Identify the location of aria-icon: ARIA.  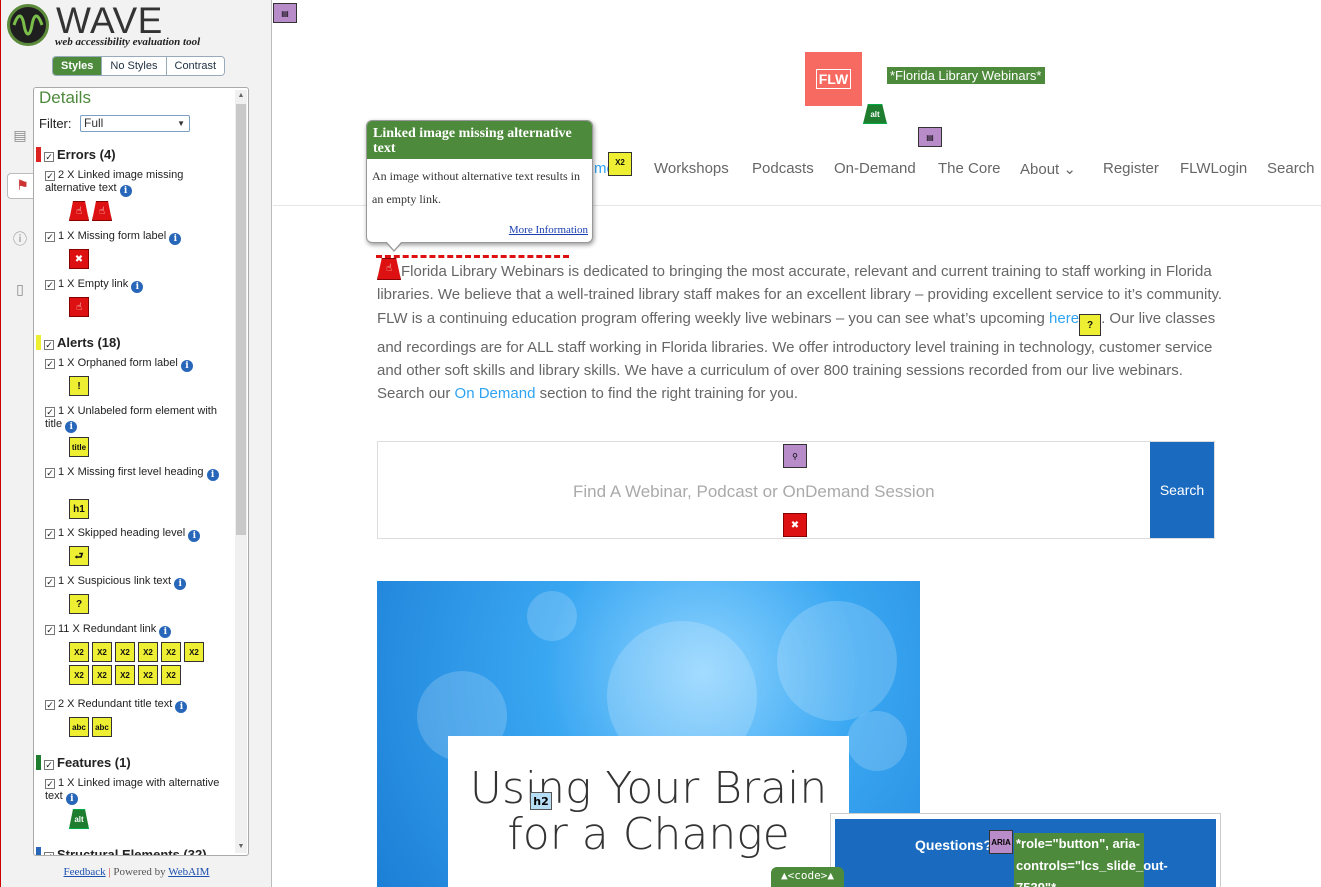
(1001, 842).